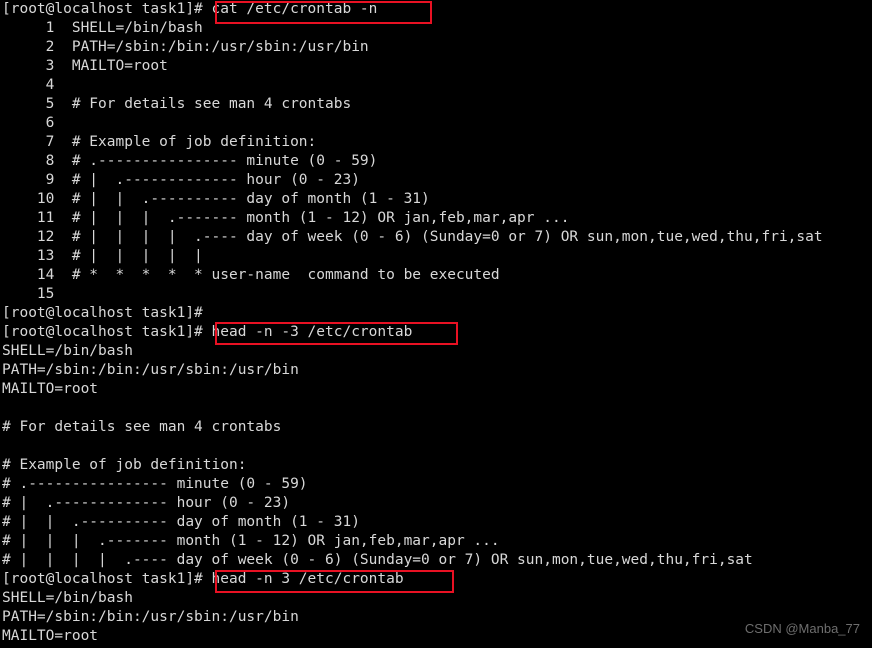 The width and height of the screenshot is (872, 648). Describe the element at coordinates (37, 123) in the screenshot. I see `terminal-line: 6` at that location.